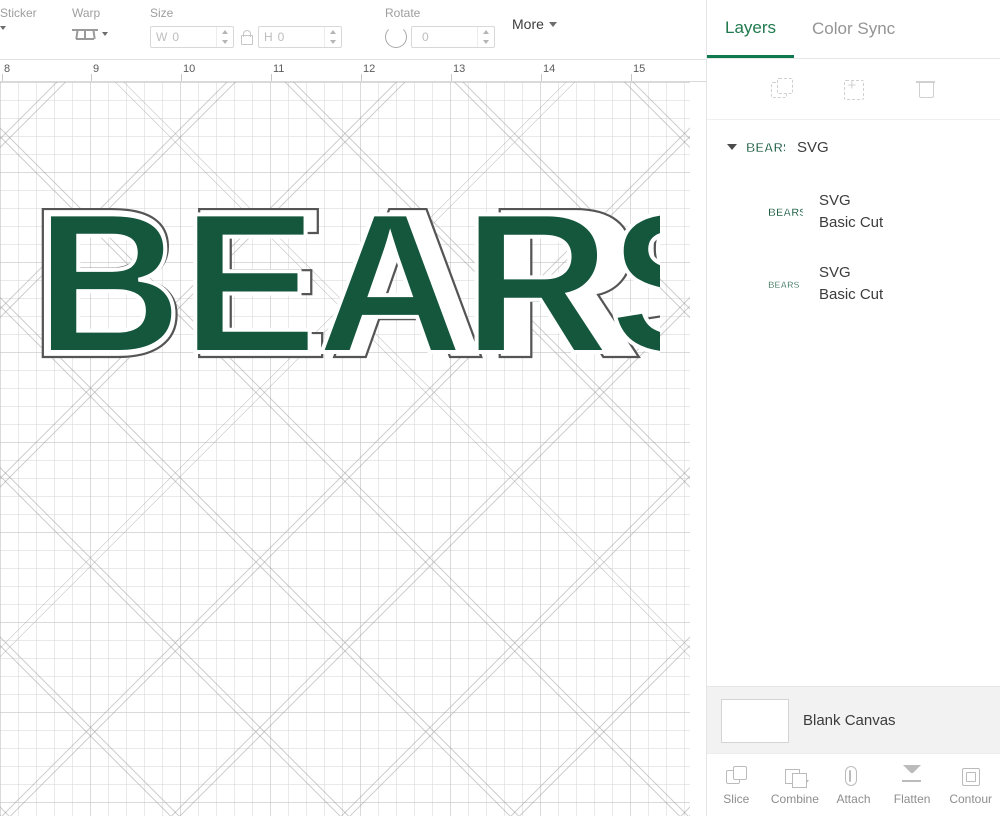 The width and height of the screenshot is (1000, 816). I want to click on slice-label: Slice, so click(736, 799).